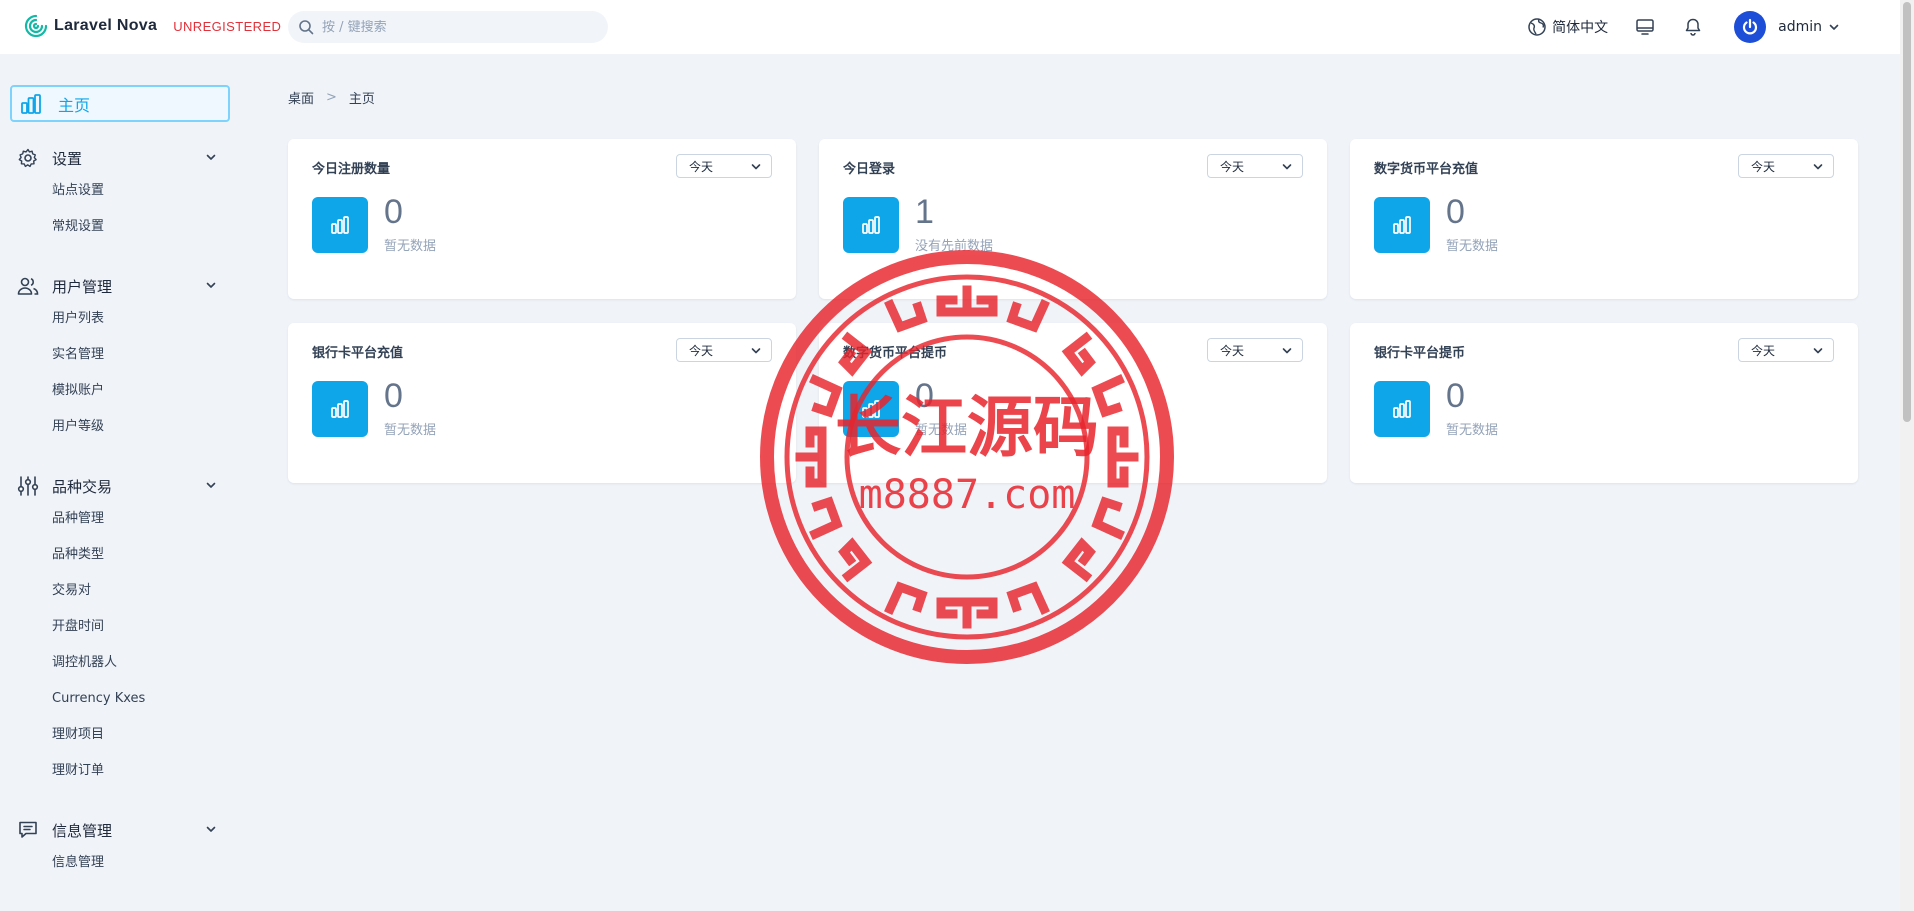  What do you see at coordinates (452, 27) in the screenshot?
I see `search-input` at bounding box center [452, 27].